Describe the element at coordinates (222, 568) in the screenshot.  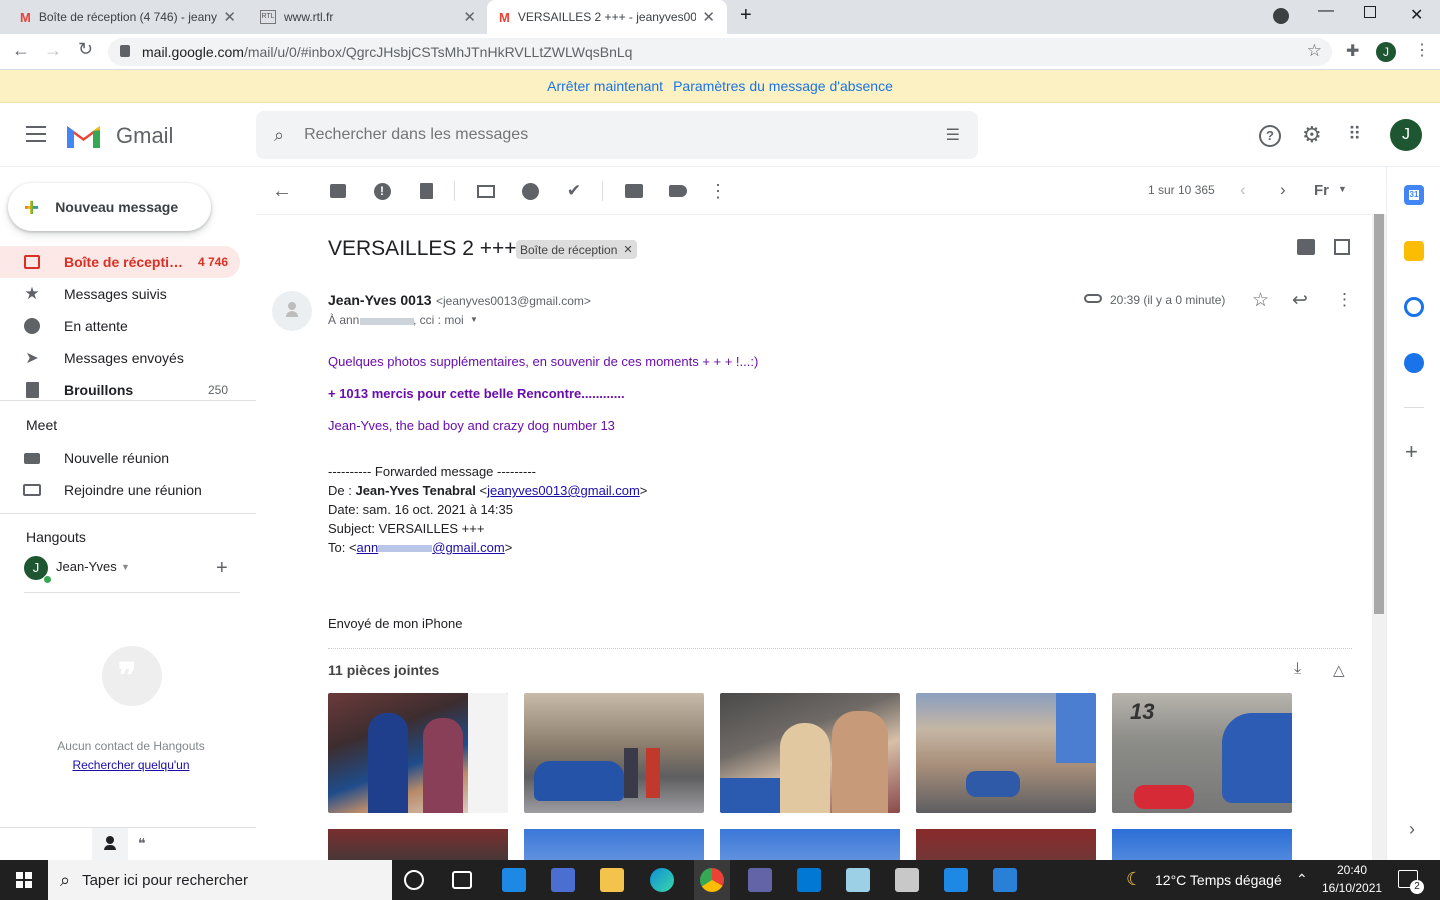
I see `new-conversation-icon: +` at that location.